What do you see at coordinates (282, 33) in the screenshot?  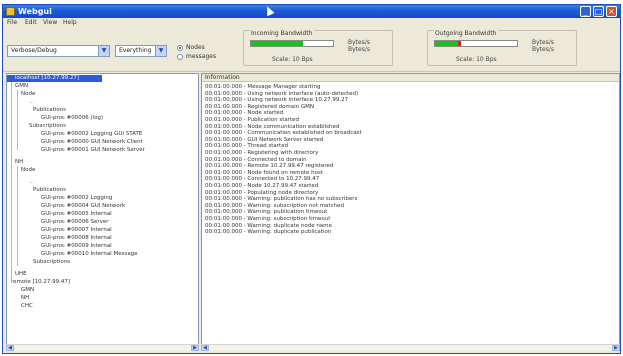 I see `incoming-label: Incoming Bandwidth` at bounding box center [282, 33].